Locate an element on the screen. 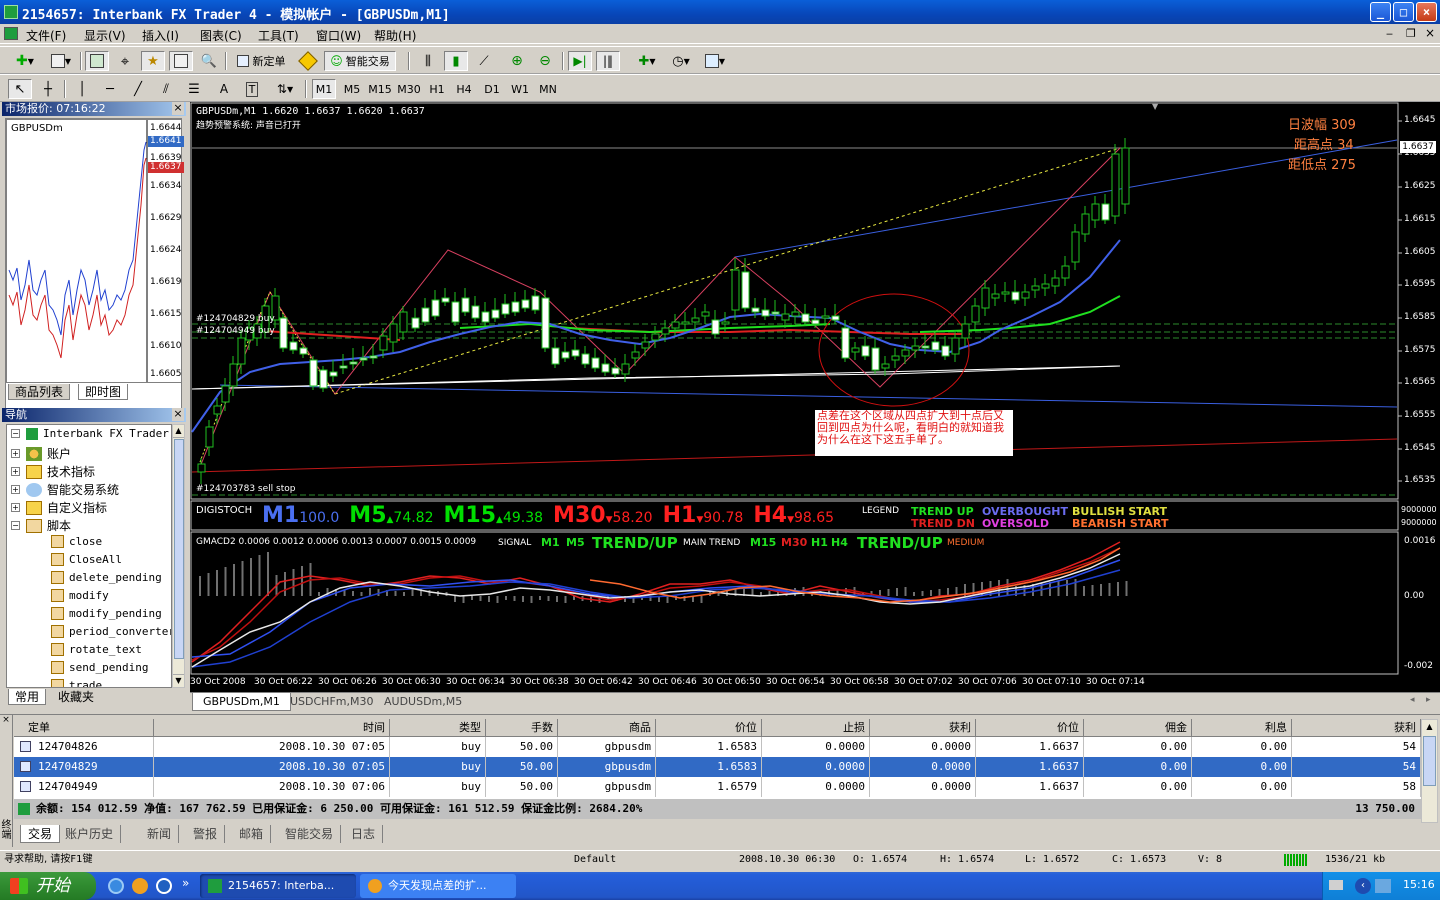 The height and width of the screenshot is (900, 1440). column-header: 时间 is located at coordinates (272, 728).